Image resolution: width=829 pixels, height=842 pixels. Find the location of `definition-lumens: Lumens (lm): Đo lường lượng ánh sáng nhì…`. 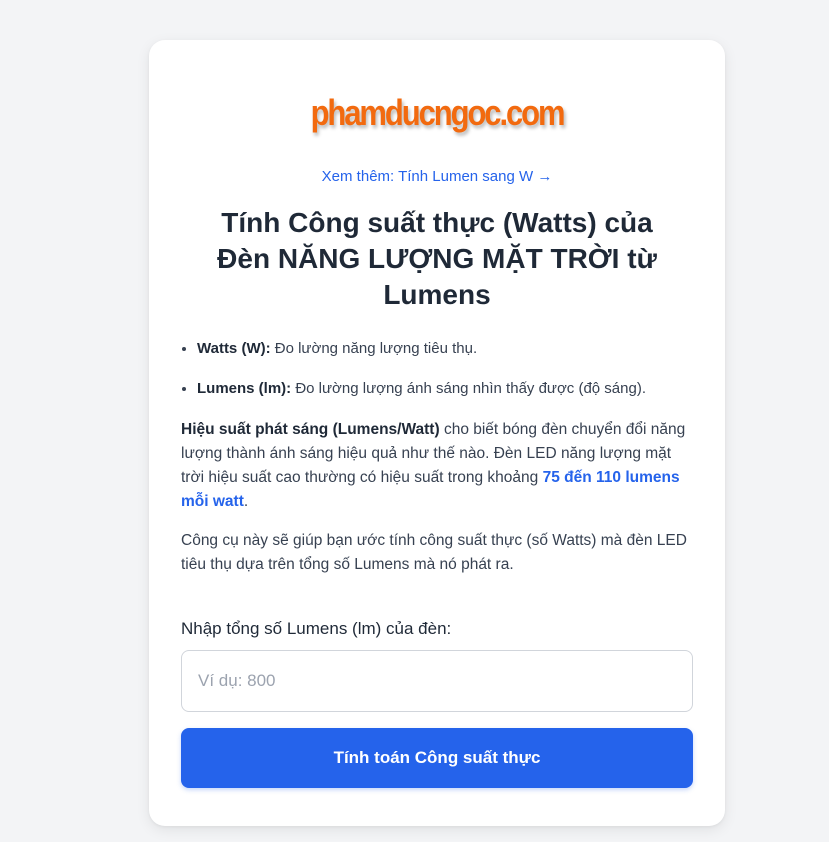

definition-lumens: Lumens (lm): Đo lường lượng ánh sáng nhì… is located at coordinates (445, 389).